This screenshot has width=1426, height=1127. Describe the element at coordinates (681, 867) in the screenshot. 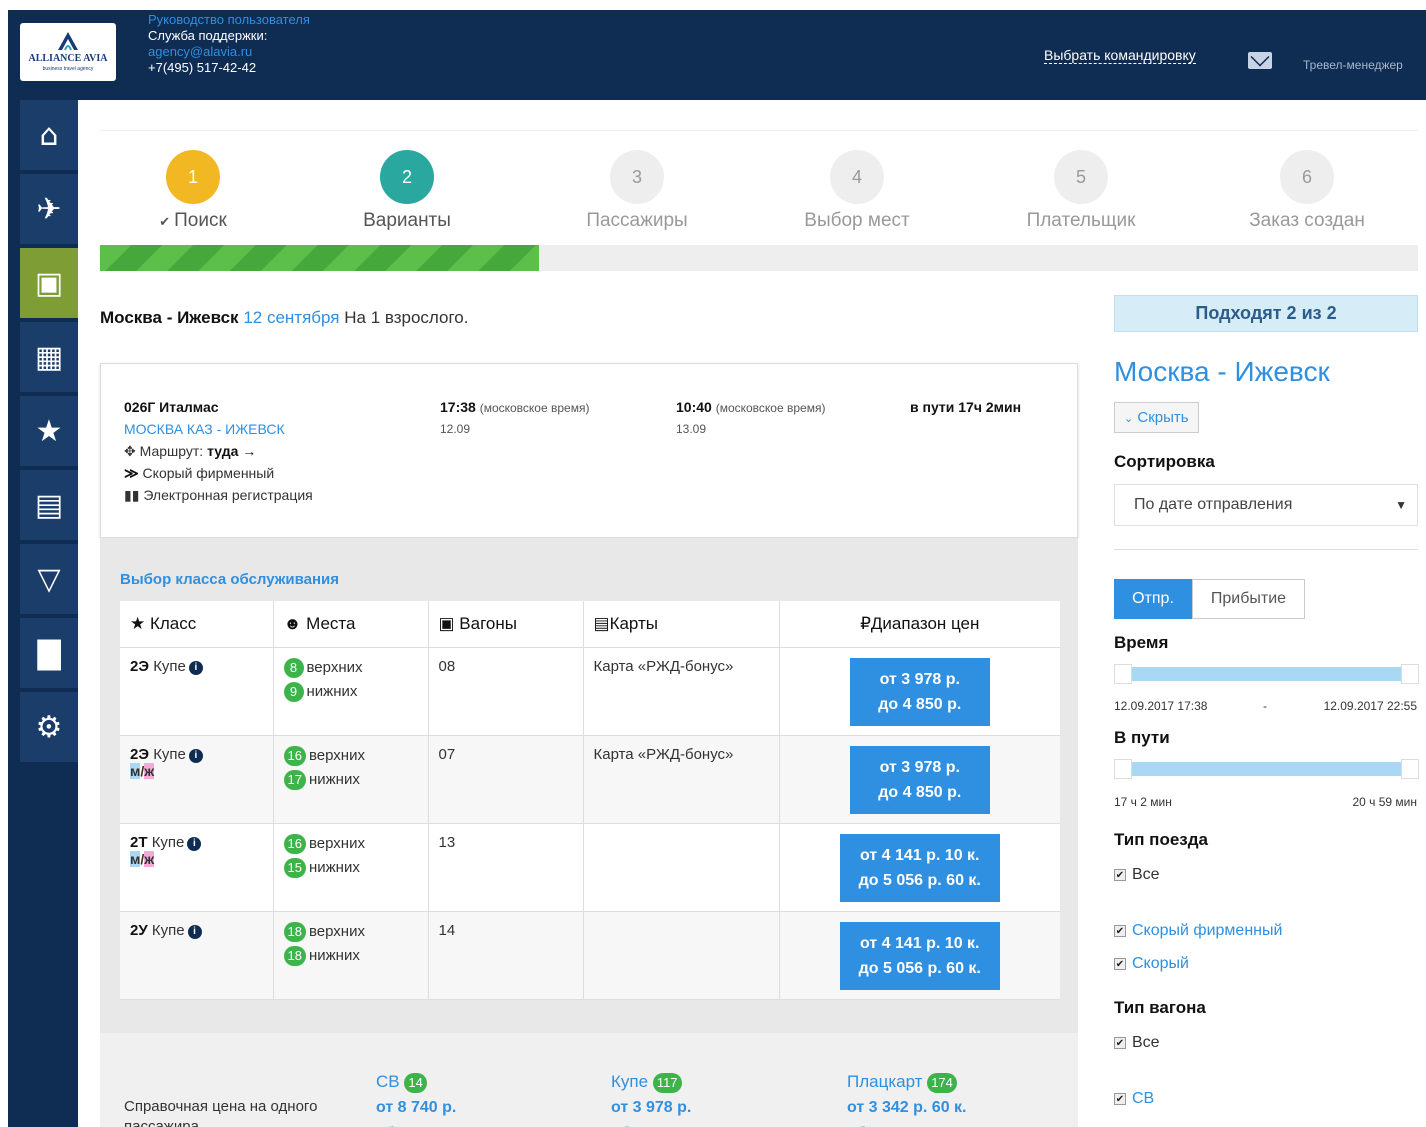

I see `cell-cards` at that location.